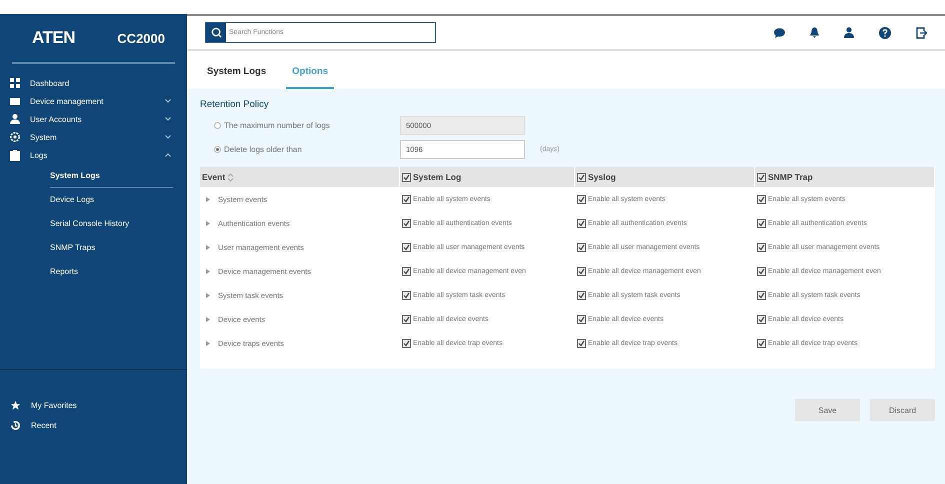  I want to click on chat-icon, so click(779, 33).